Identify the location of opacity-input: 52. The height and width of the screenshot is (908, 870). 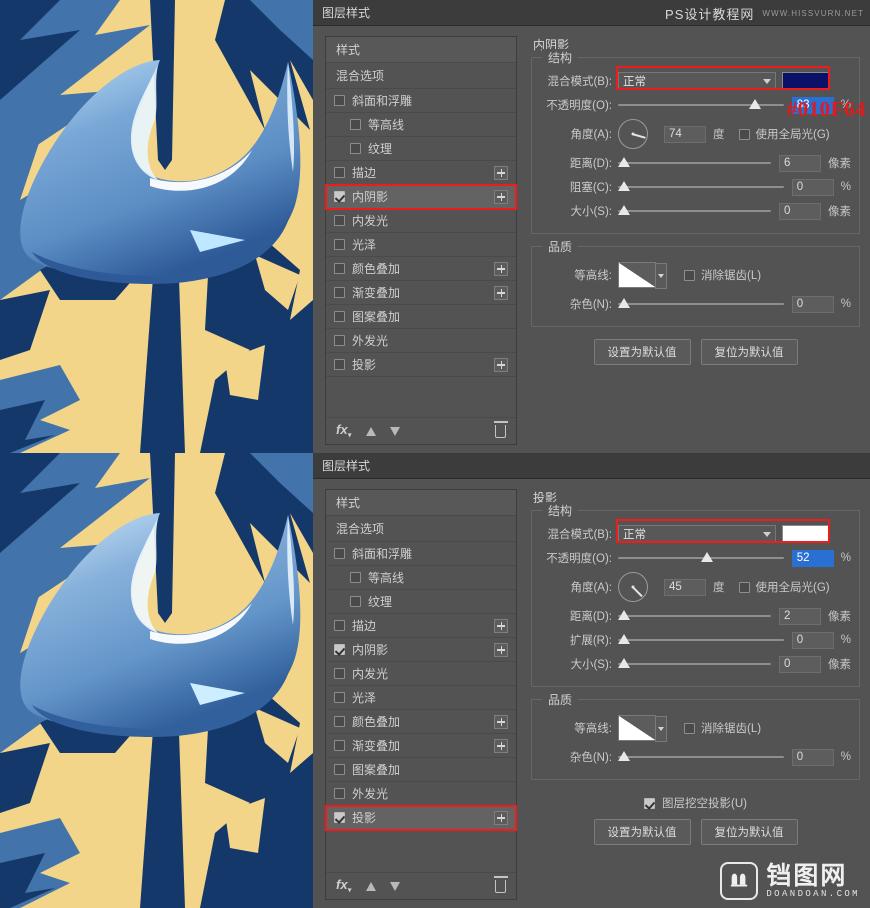
(812, 558).